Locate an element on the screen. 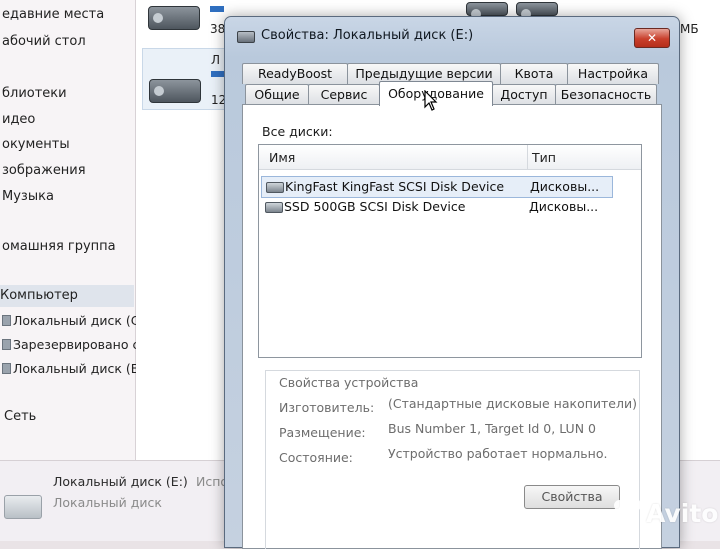 The width and height of the screenshot is (720, 549). nav-item-drive-c-label: Локальный диск (С is located at coordinates (76, 320).